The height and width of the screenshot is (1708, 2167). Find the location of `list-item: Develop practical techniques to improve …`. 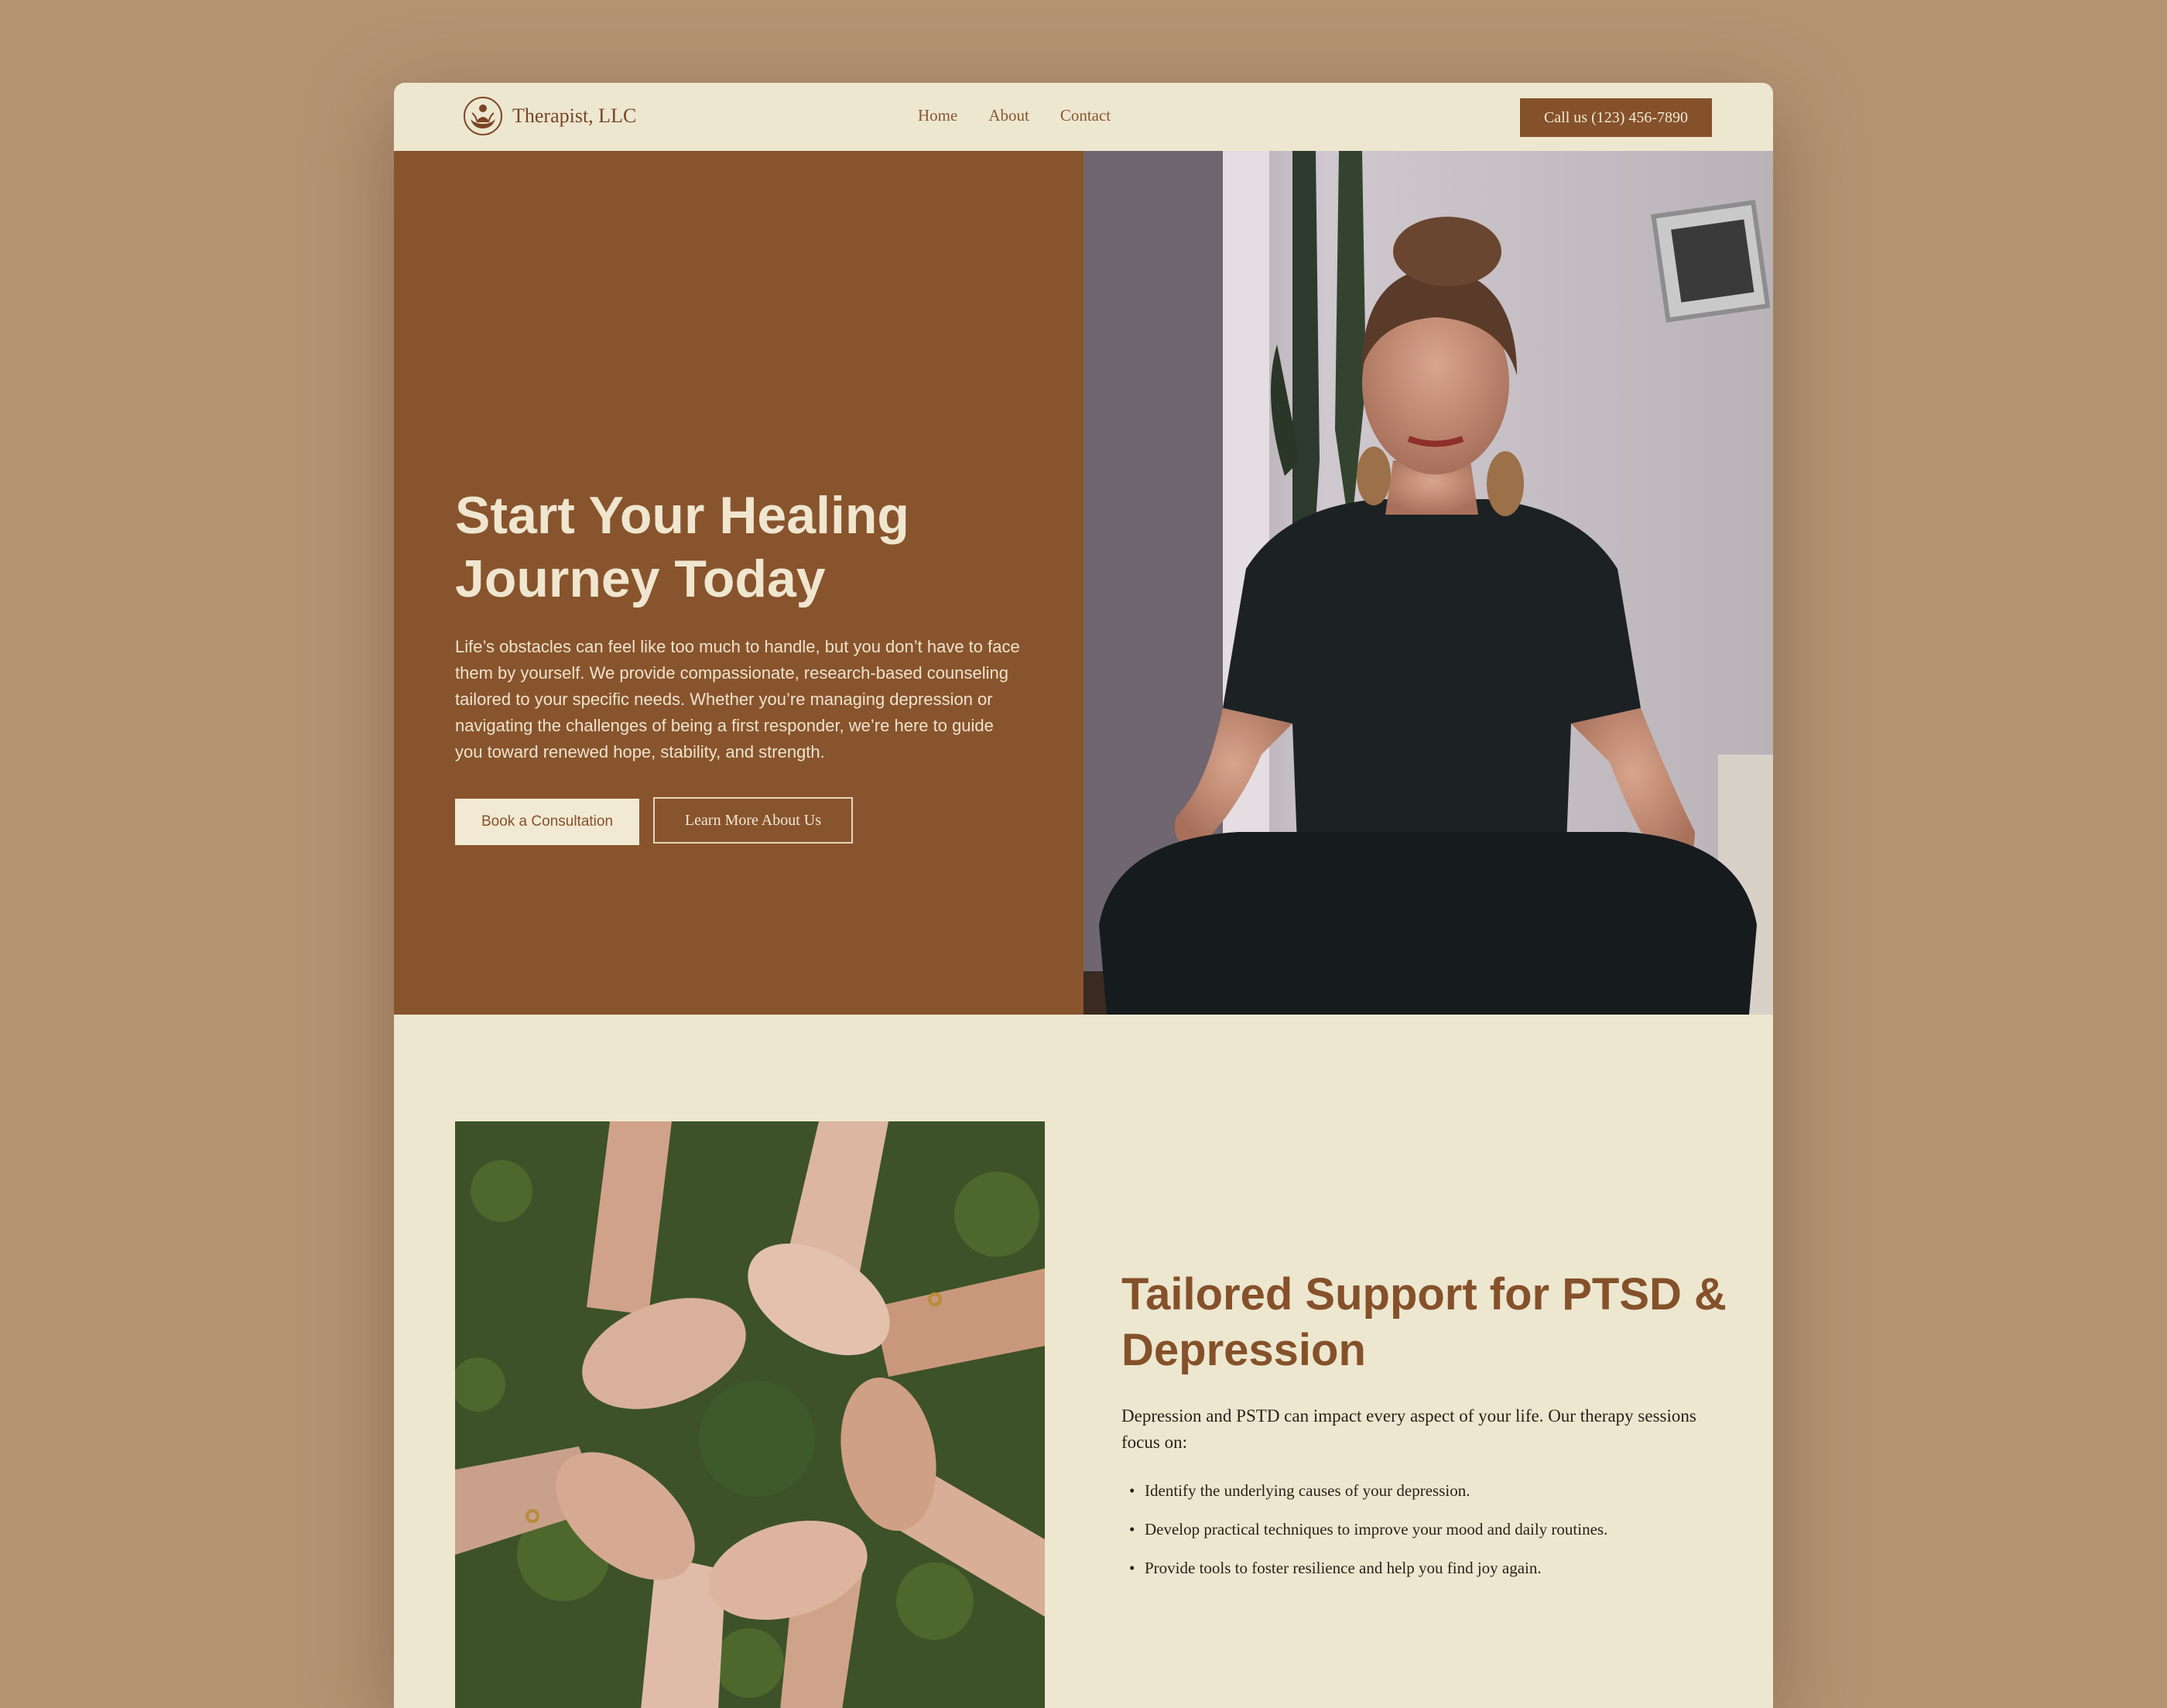

list-item: Develop practical techniques to improve … is located at coordinates (1431, 1530).